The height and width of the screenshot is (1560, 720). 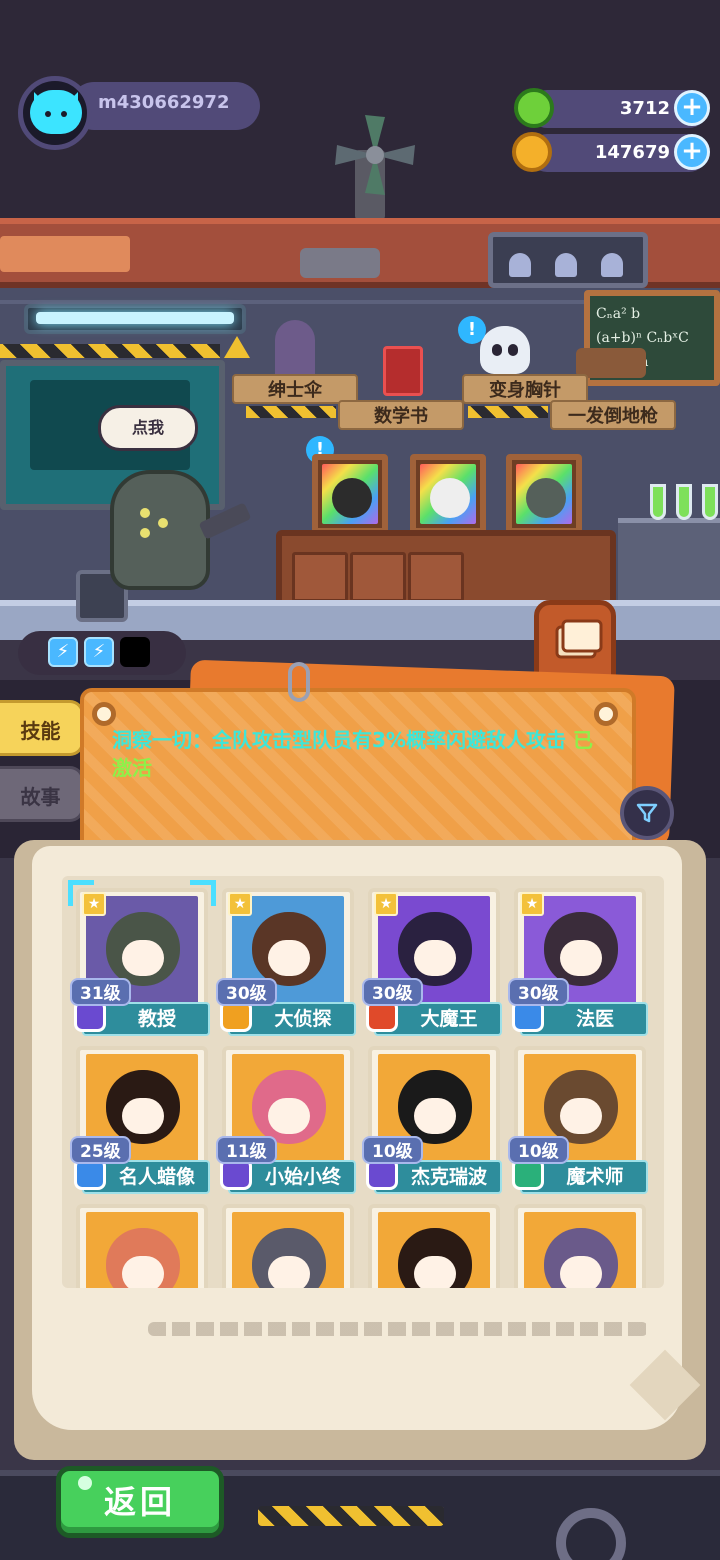 What do you see at coordinates (505, 350) in the screenshot?
I see `skull-item` at bounding box center [505, 350].